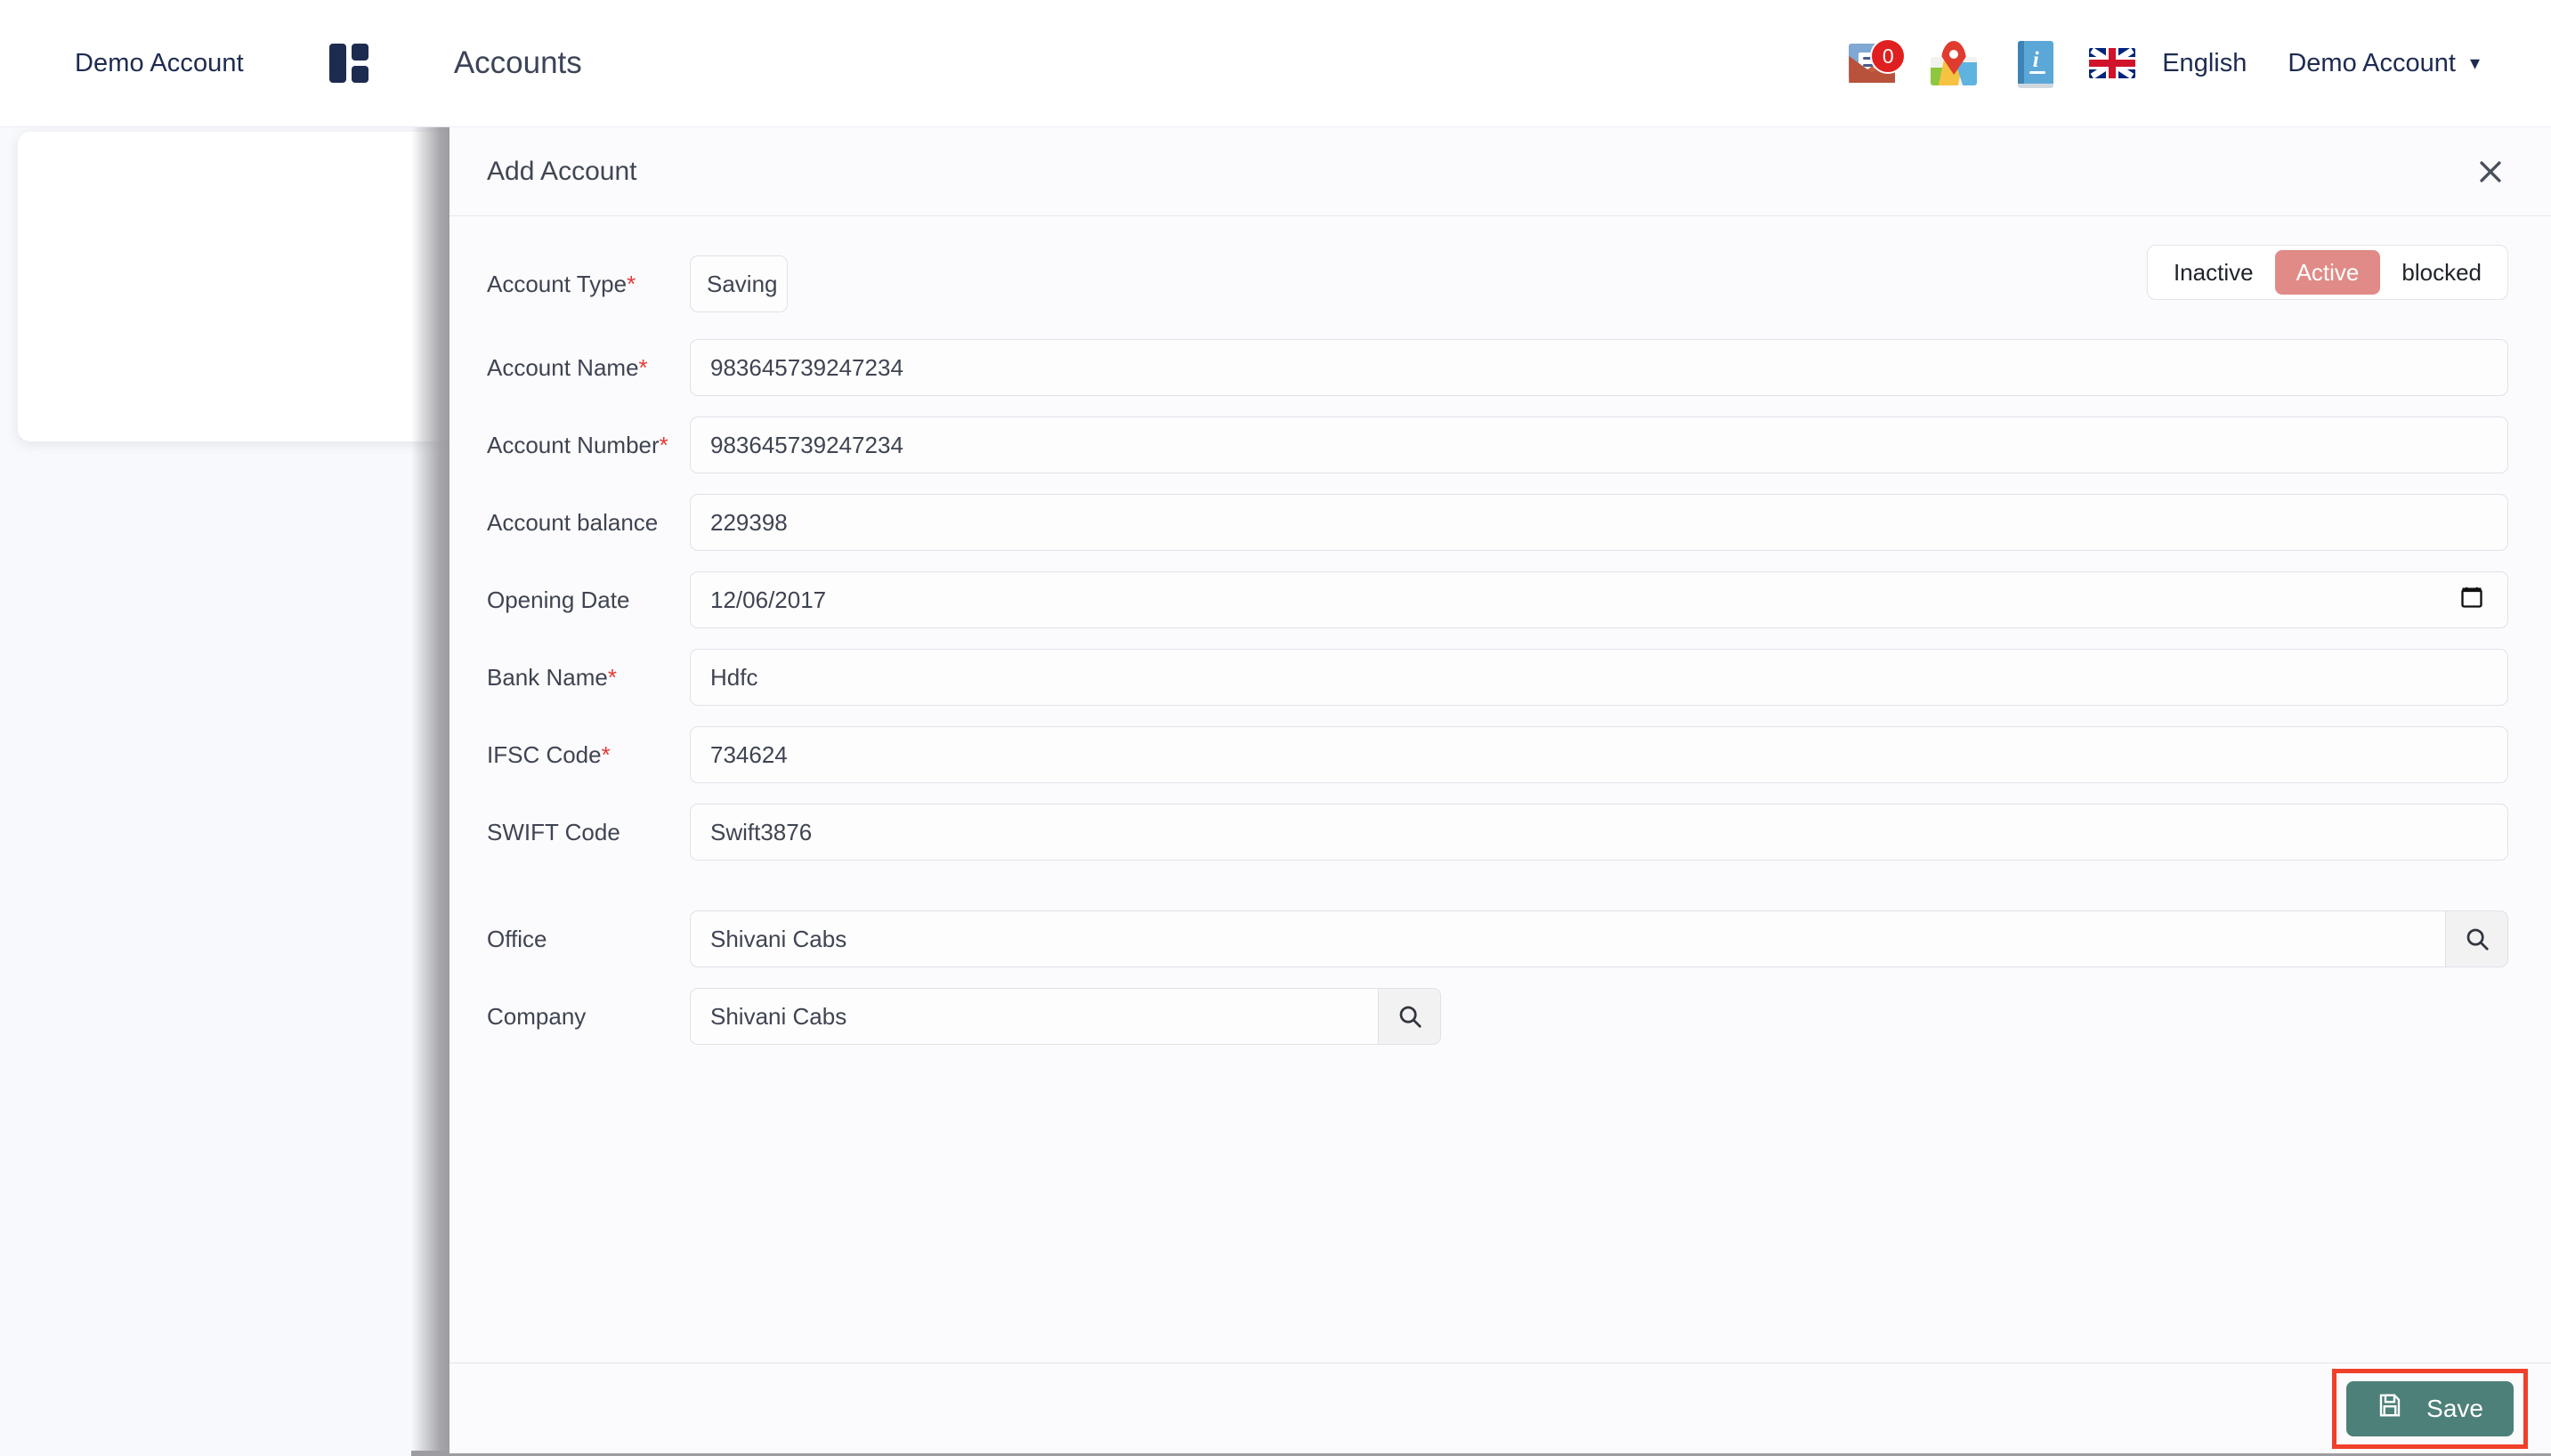 This screenshot has width=2551, height=1456. I want to click on form-row-account-number: Account Number* 983645739247234, so click(1497, 445).